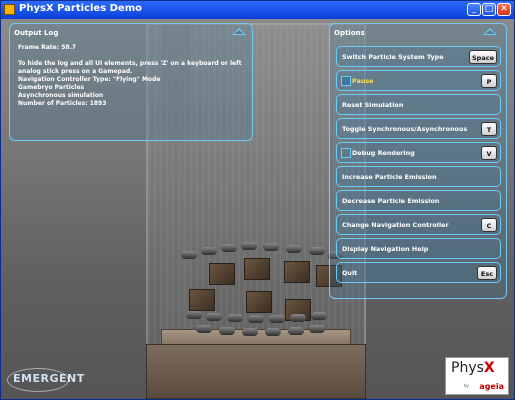  I want to click on title-bar: PhysX Particles Demo _ □ ✕, so click(257, 10).